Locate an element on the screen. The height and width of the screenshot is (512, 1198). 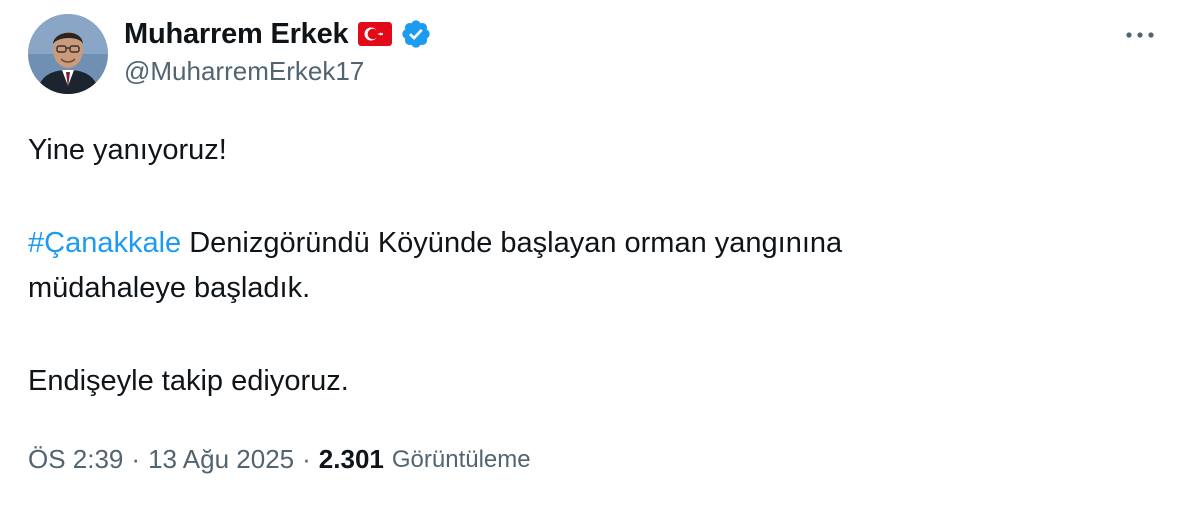
tweet-time: ÖS 2:39 is located at coordinates (75, 459).